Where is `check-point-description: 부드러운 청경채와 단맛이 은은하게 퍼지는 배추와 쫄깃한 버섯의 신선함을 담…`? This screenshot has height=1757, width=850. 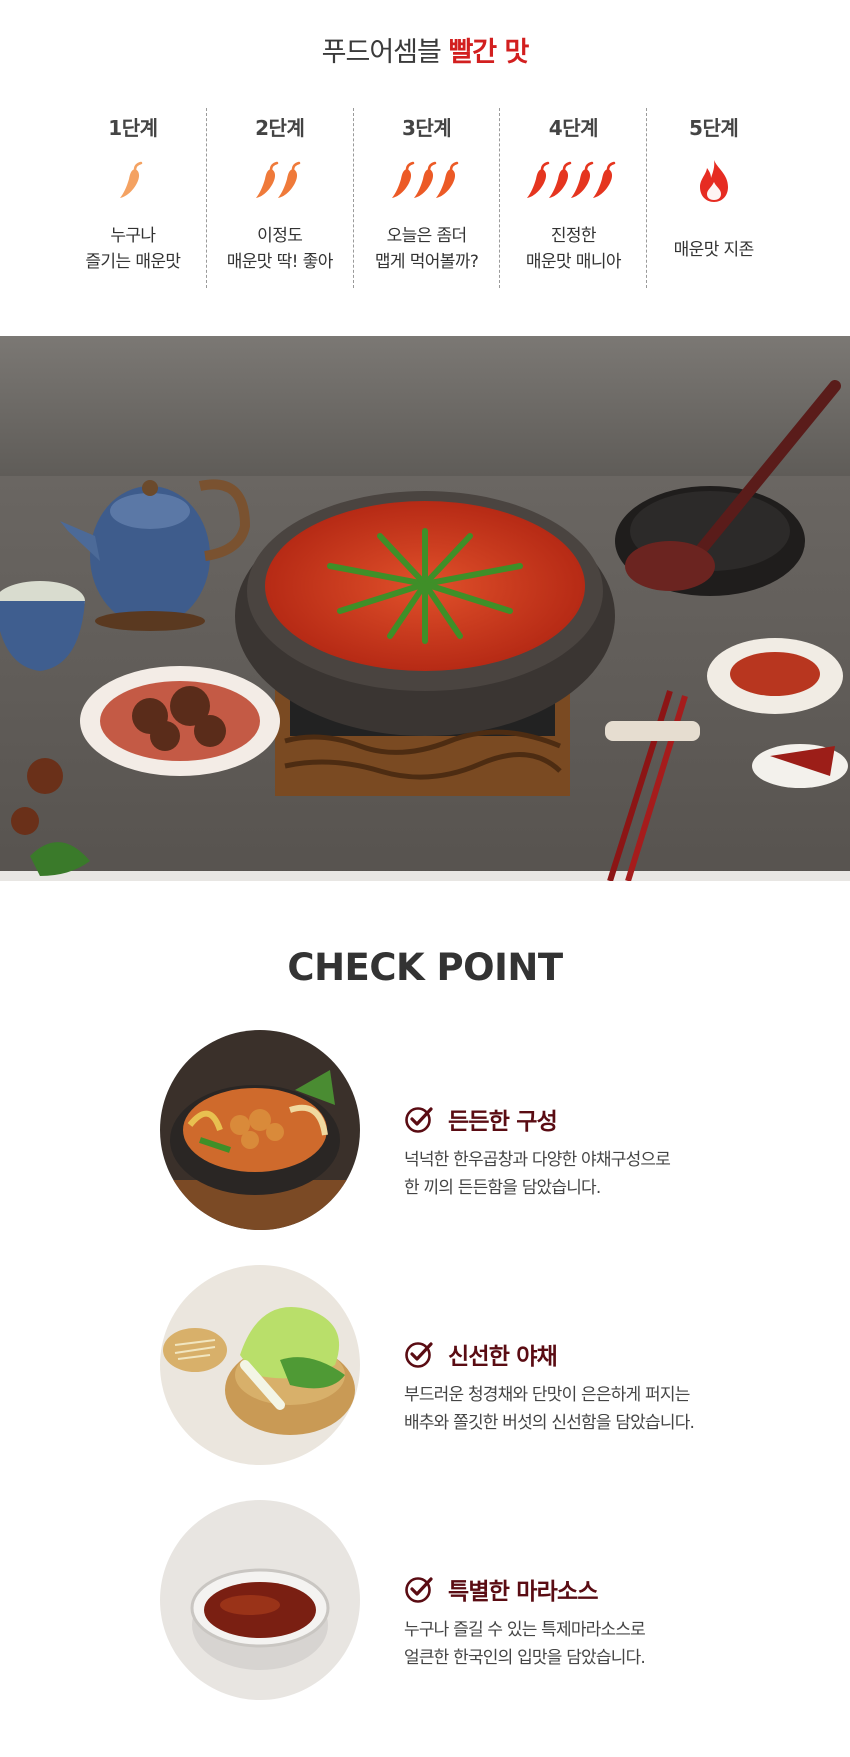
check-point-description: 부드러운 청경채와 단맛이 은은하게 퍼지는 배추와 쫄깃한 버섯의 신선함을 담… is located at coordinates (549, 1409).